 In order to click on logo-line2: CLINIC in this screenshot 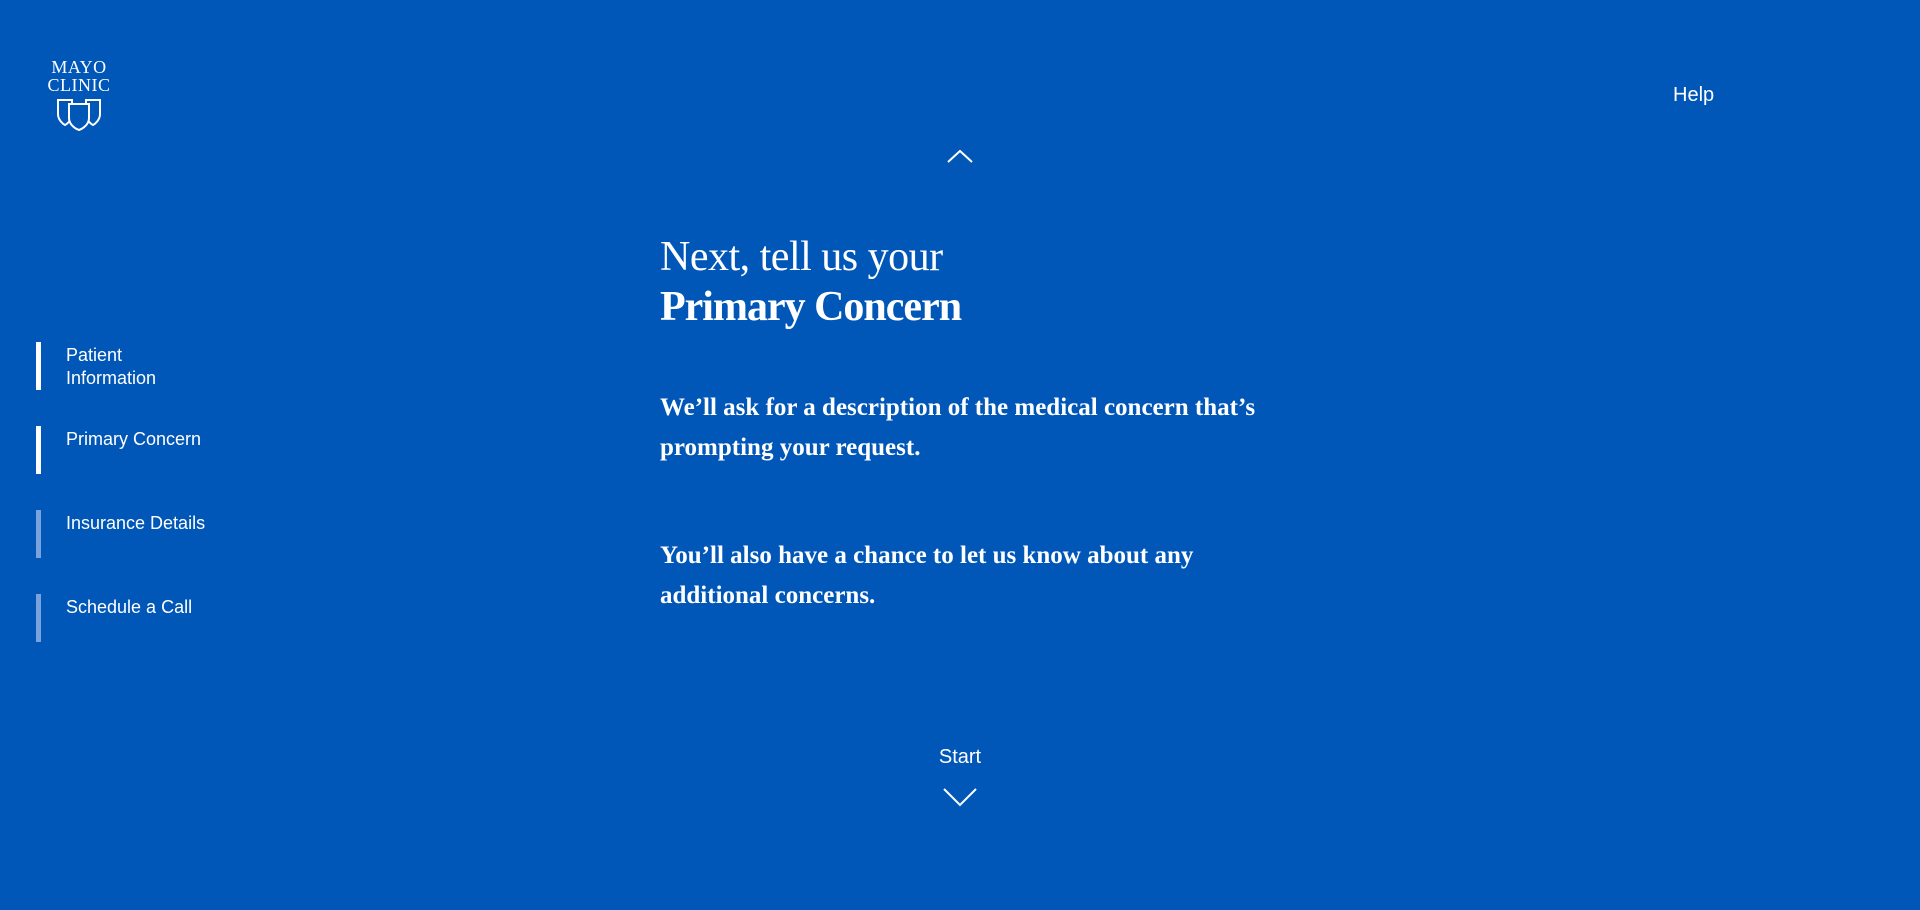, I will do `click(79, 85)`.